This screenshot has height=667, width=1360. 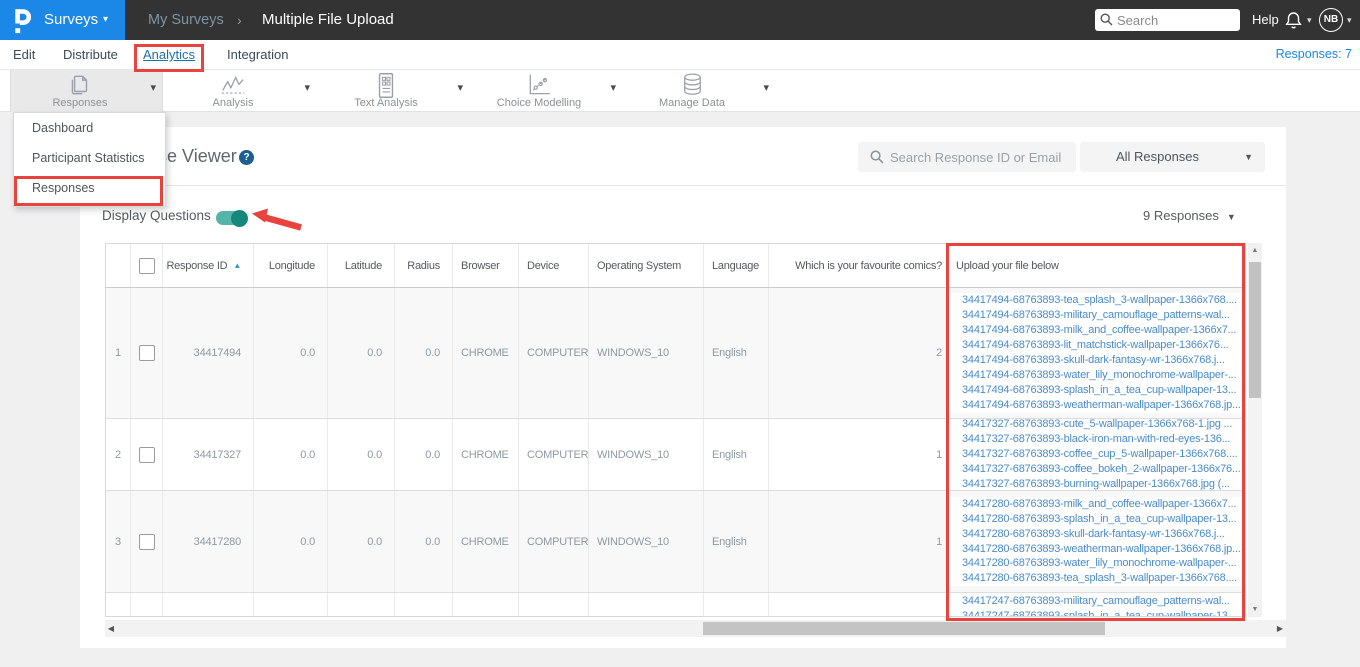 I want to click on column-header-device: Device, so click(x=543, y=266).